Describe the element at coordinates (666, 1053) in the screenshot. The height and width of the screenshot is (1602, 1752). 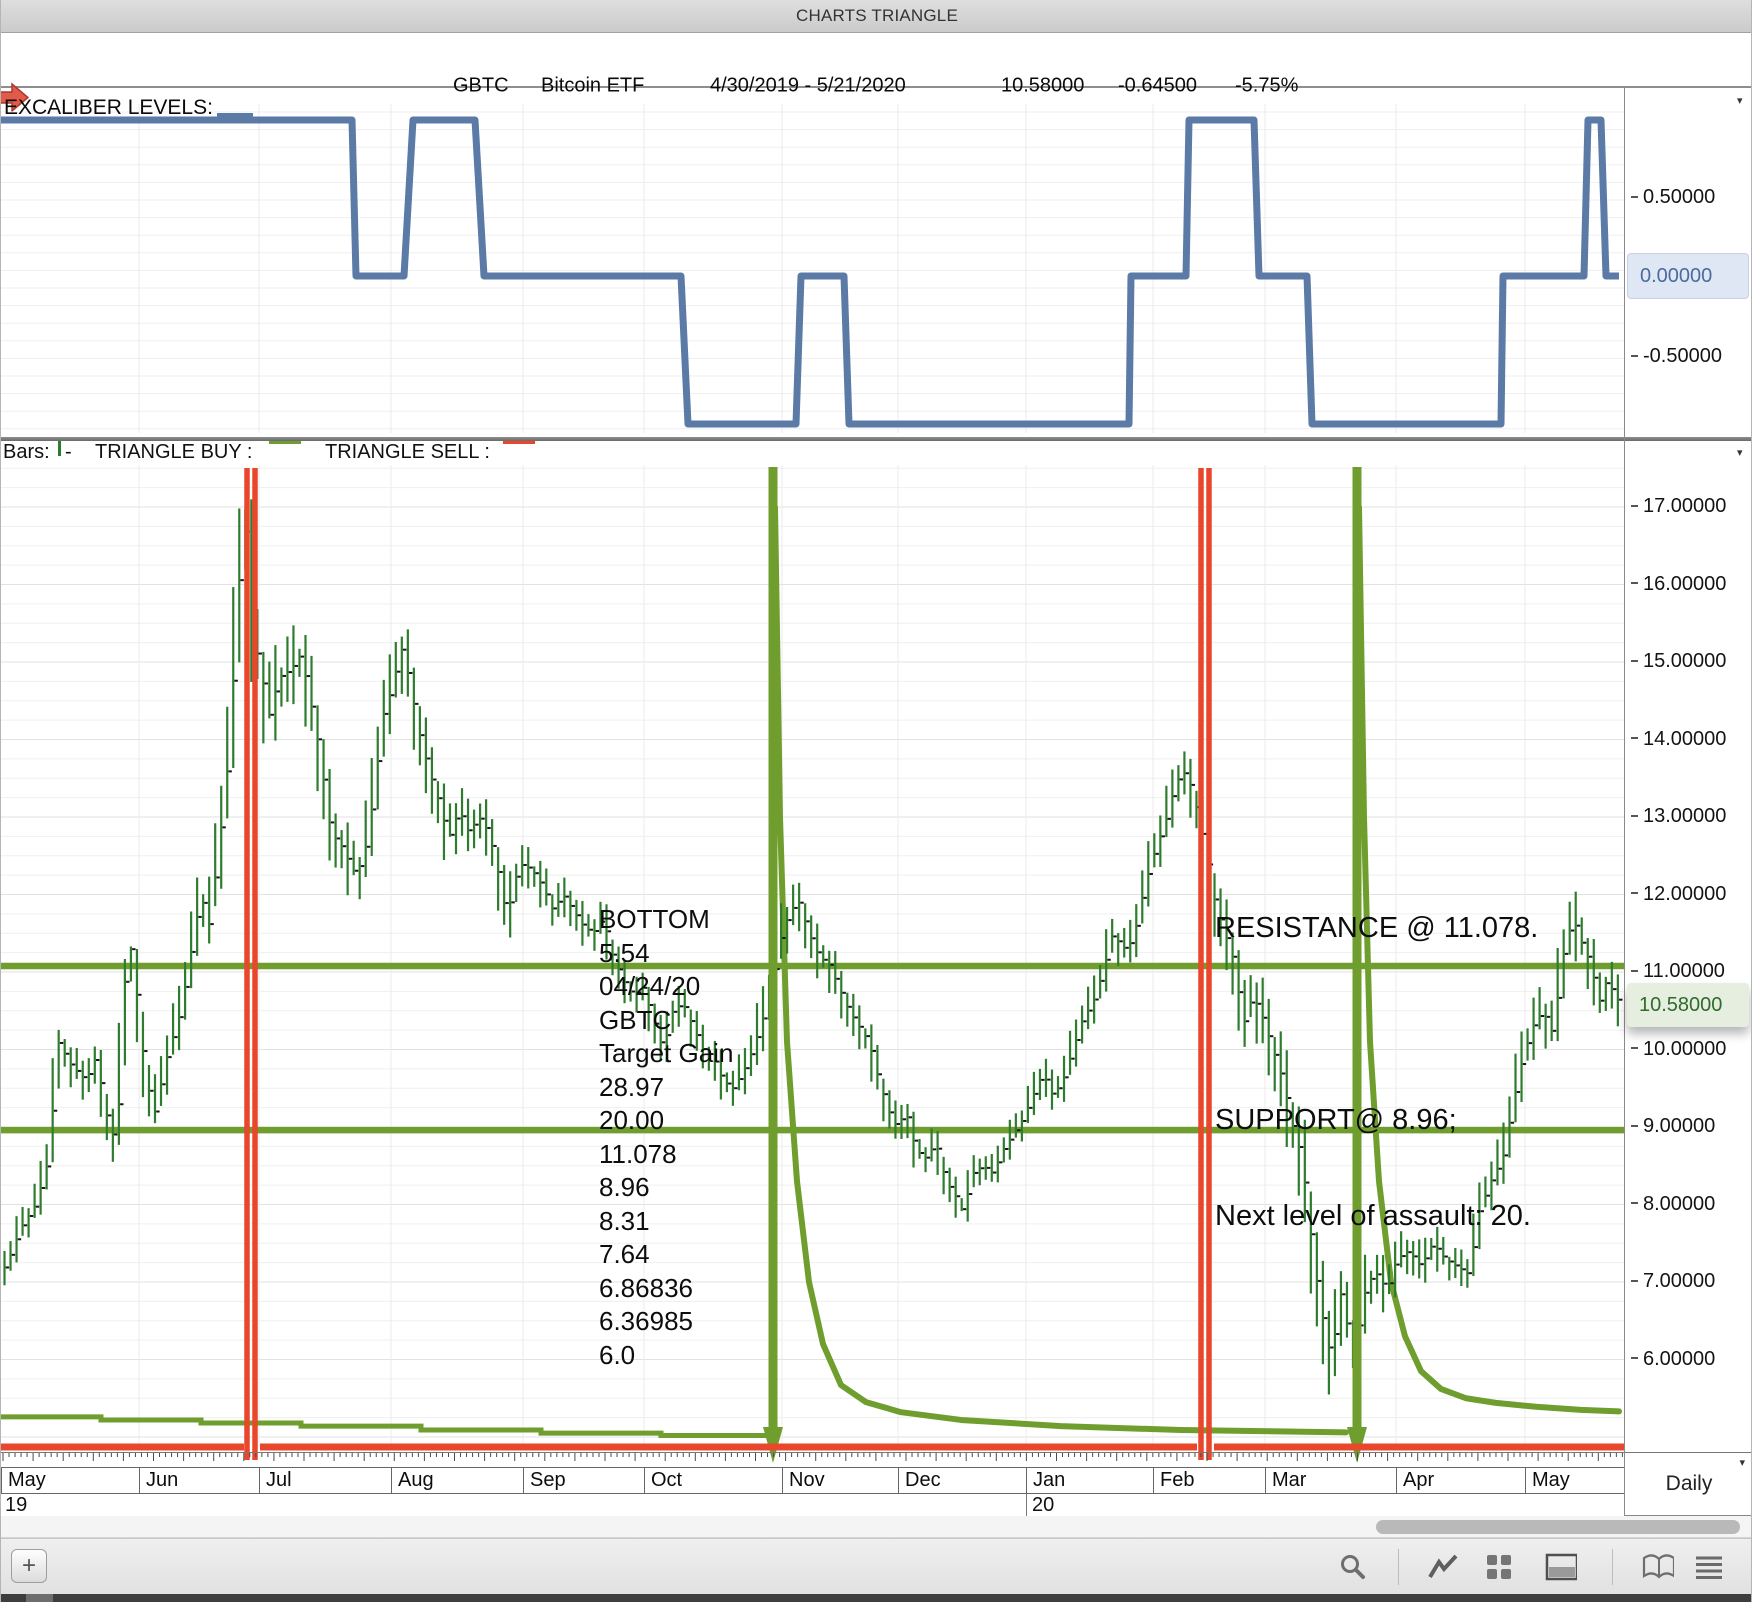
I see `bottom-block-line: Target Gain` at that location.